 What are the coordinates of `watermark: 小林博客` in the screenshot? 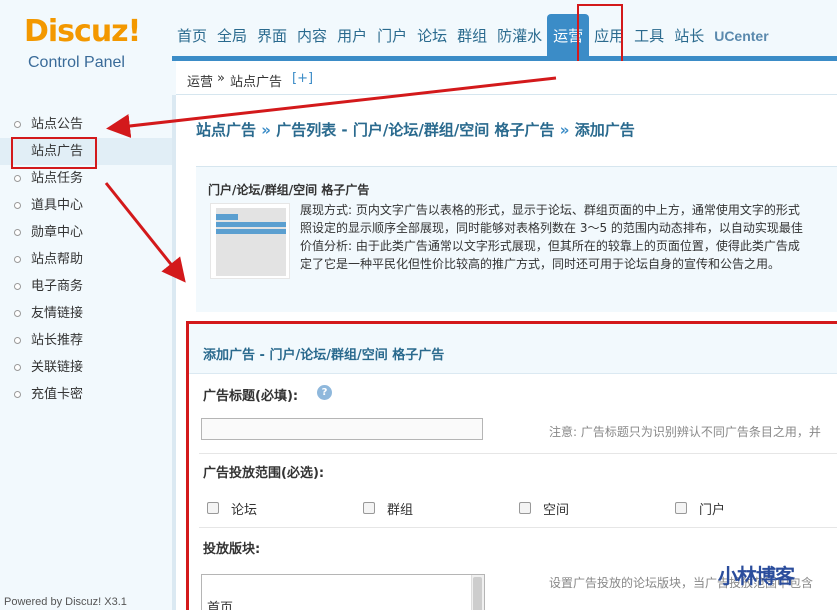 It's located at (756, 576).